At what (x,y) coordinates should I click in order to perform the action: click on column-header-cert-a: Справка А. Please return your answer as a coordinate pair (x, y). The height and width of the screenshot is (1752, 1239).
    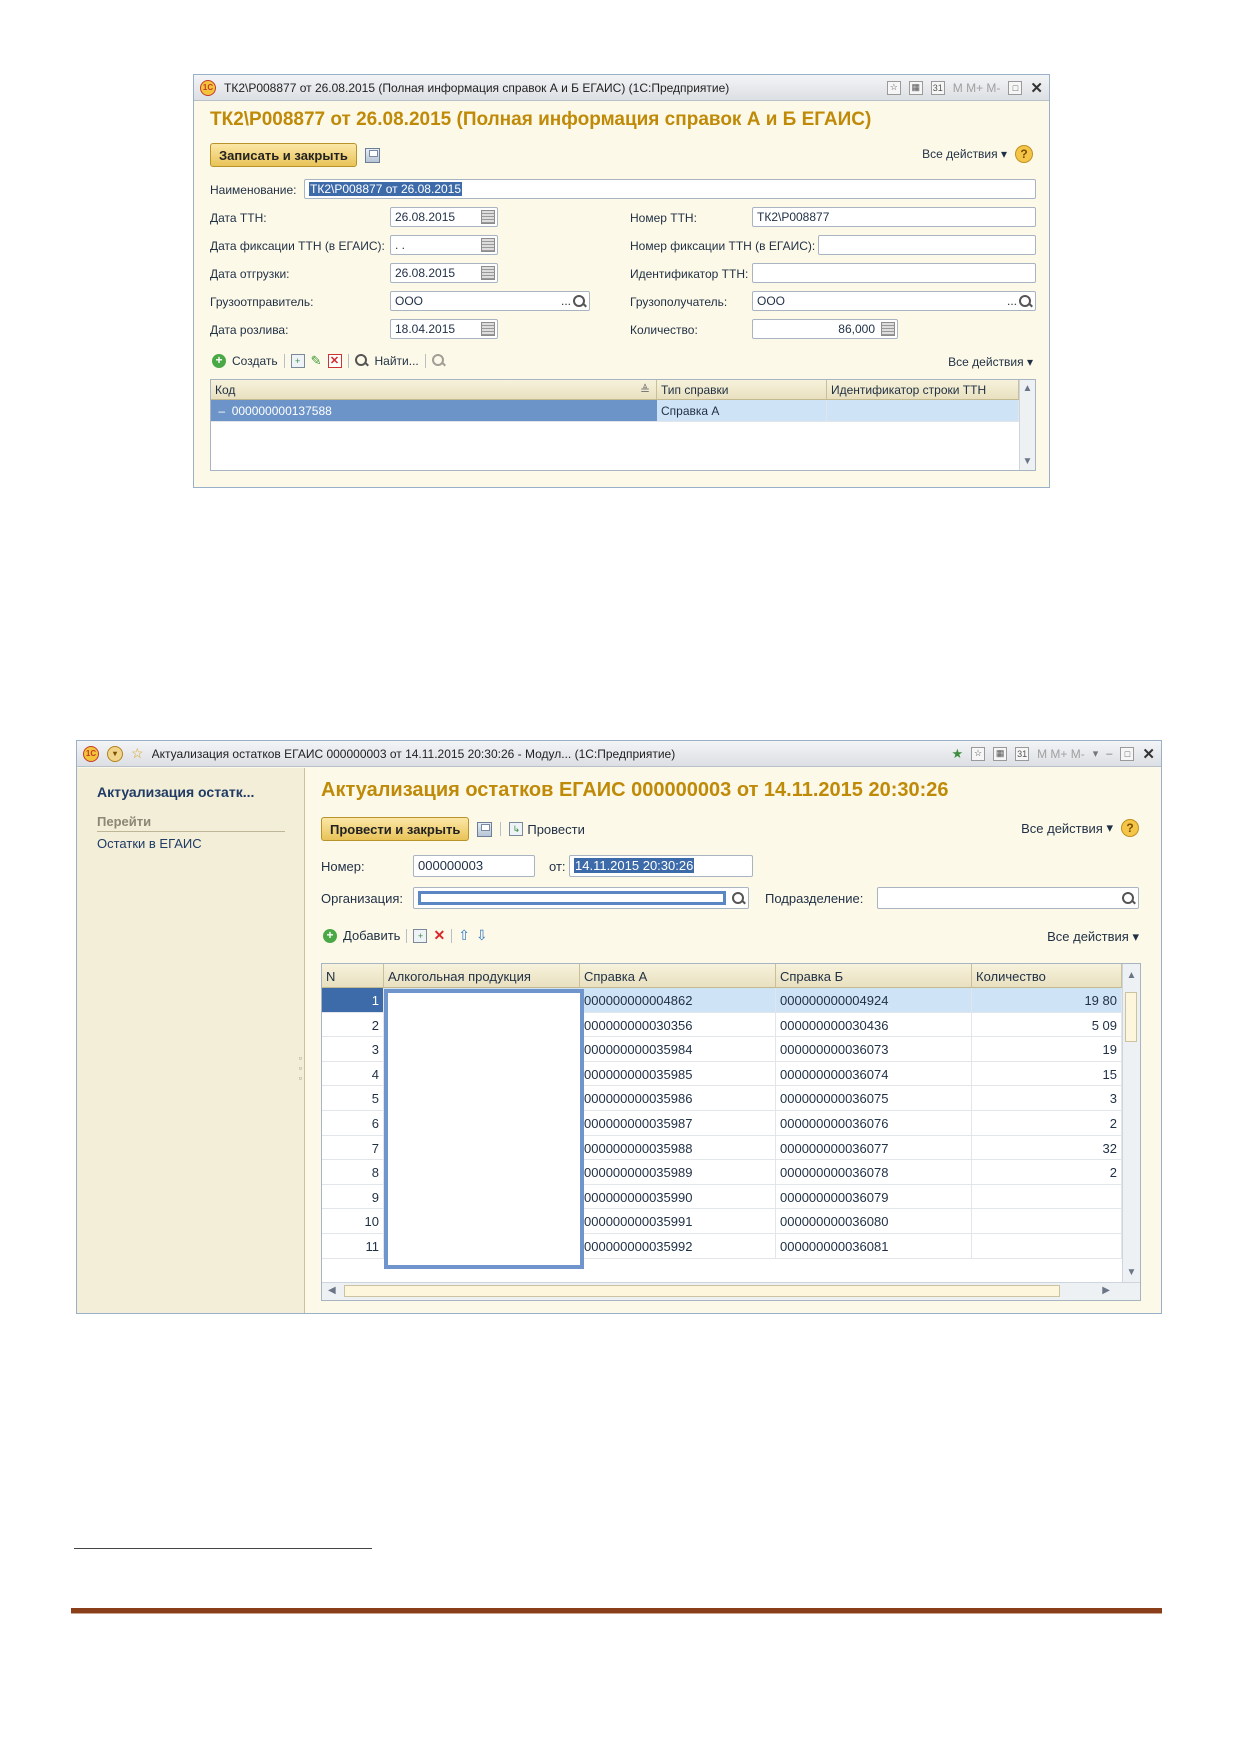
    Looking at the image, I should click on (678, 975).